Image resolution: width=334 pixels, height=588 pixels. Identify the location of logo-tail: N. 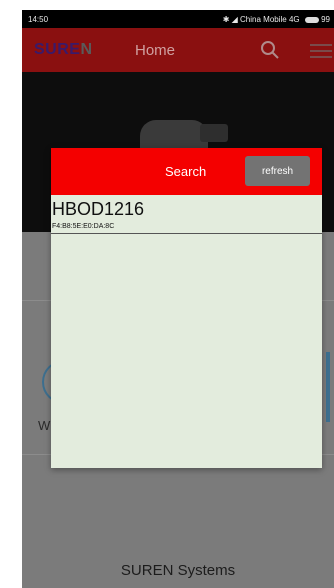
(86, 49).